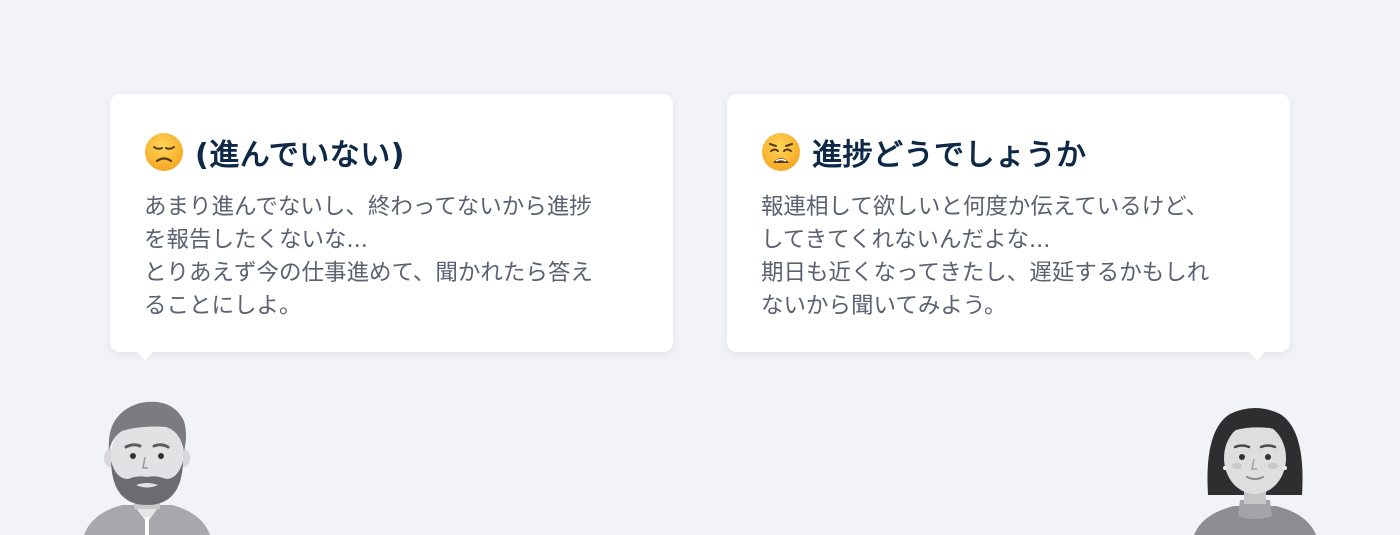 This screenshot has height=535, width=1400. What do you see at coordinates (147, 468) in the screenshot?
I see `bearded-man-avatar` at bounding box center [147, 468].